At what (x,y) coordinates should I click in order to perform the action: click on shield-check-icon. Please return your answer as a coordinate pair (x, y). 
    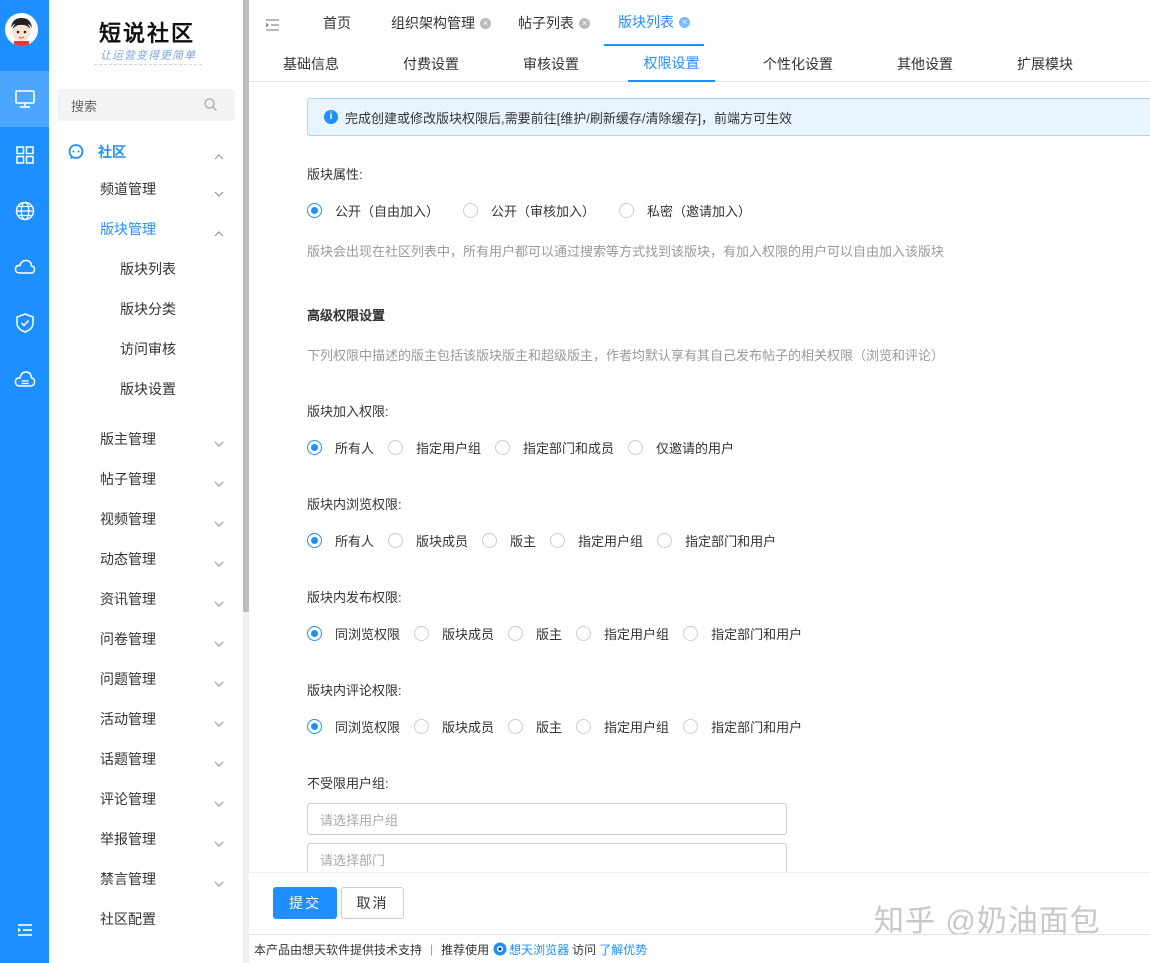
    Looking at the image, I should click on (24, 323).